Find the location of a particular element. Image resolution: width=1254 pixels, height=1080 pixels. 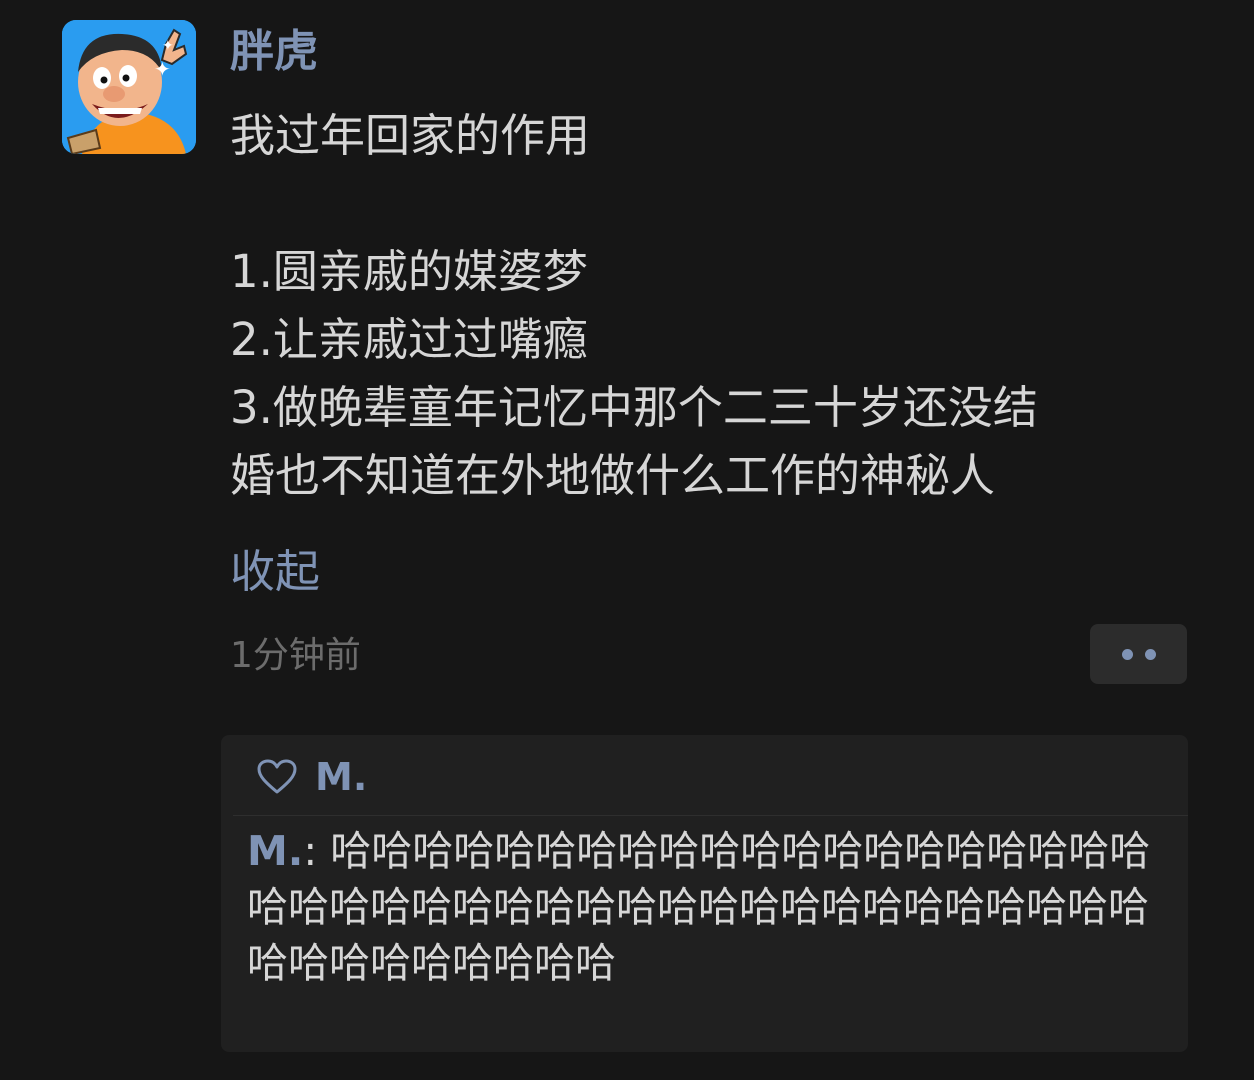

post-author-name: 胖虎 is located at coordinates (274, 52).